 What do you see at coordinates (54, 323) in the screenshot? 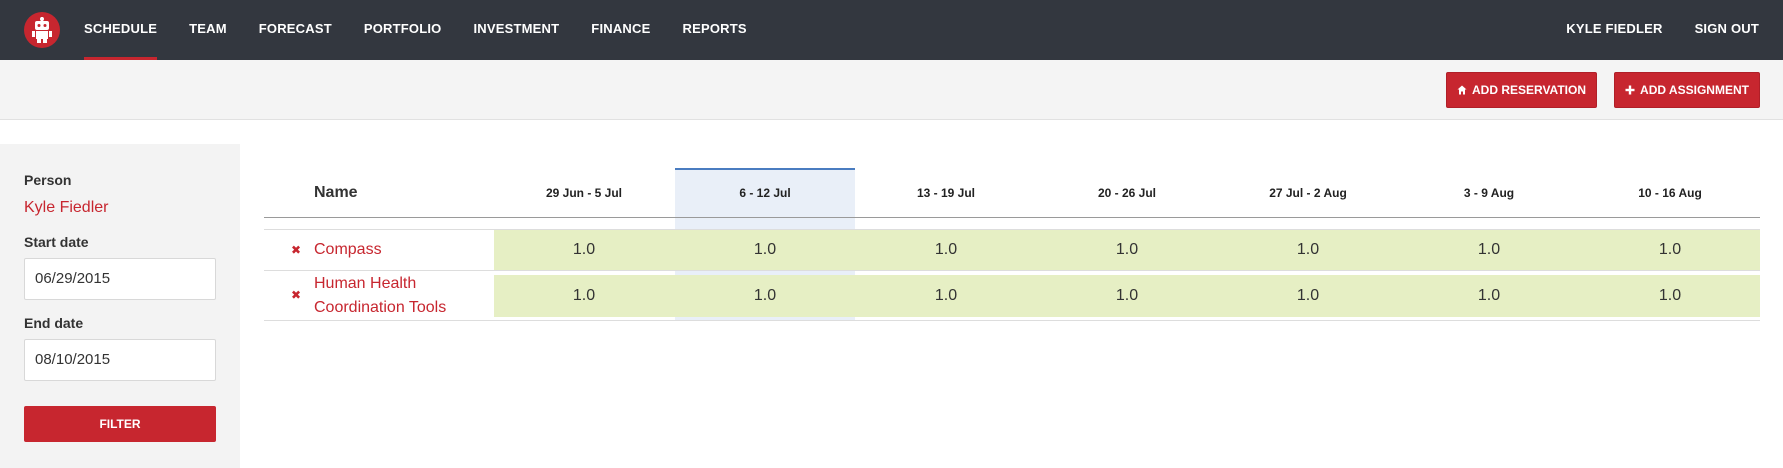
I see `end-date-label: End date` at bounding box center [54, 323].